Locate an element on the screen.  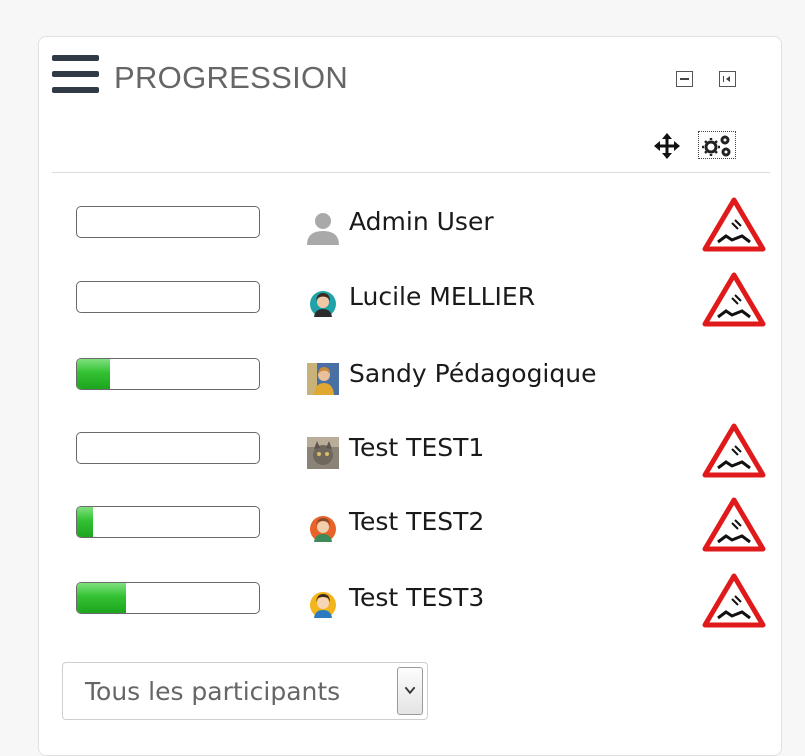
participant-row: Test TEST2 is located at coordinates (402, 529).